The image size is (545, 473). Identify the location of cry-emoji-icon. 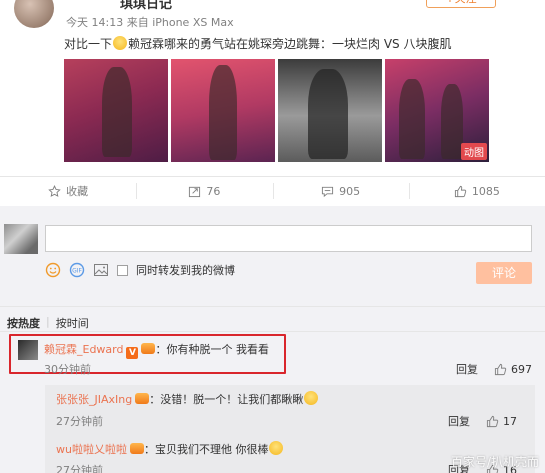
(276, 448).